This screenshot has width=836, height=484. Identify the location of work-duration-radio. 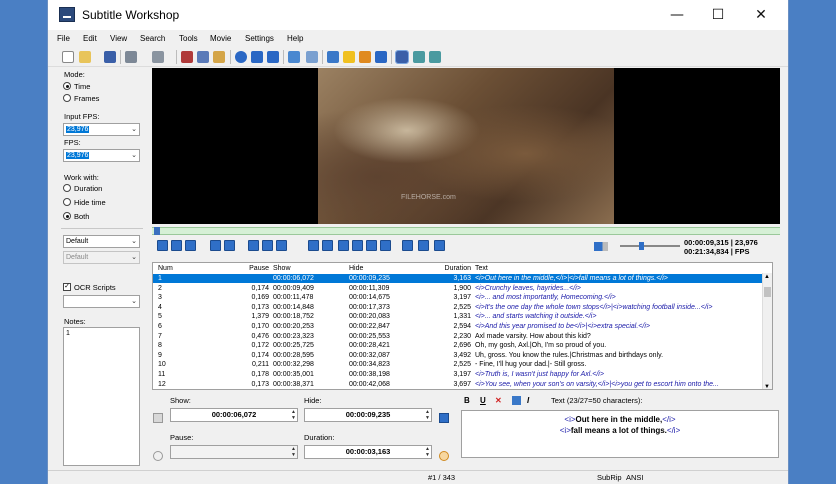
(67, 188).